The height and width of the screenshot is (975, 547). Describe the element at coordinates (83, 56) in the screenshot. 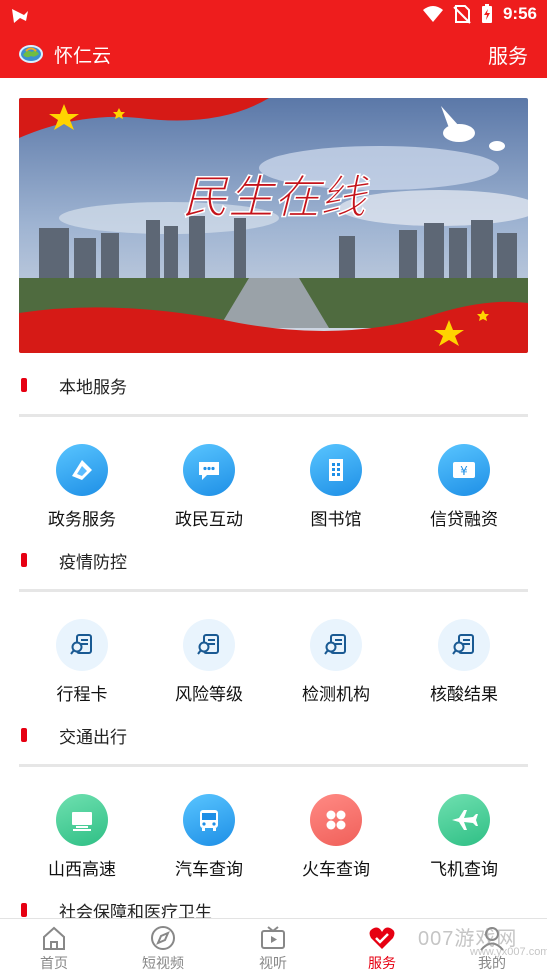

I see `app-title: 怀仁云` at that location.